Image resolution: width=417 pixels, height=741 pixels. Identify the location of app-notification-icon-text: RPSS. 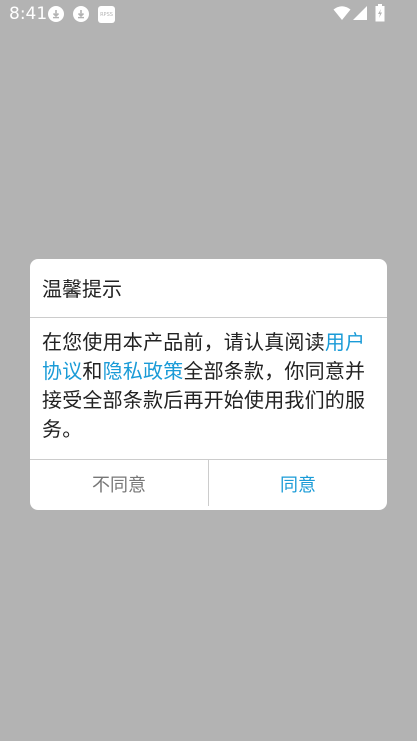
(106, 14).